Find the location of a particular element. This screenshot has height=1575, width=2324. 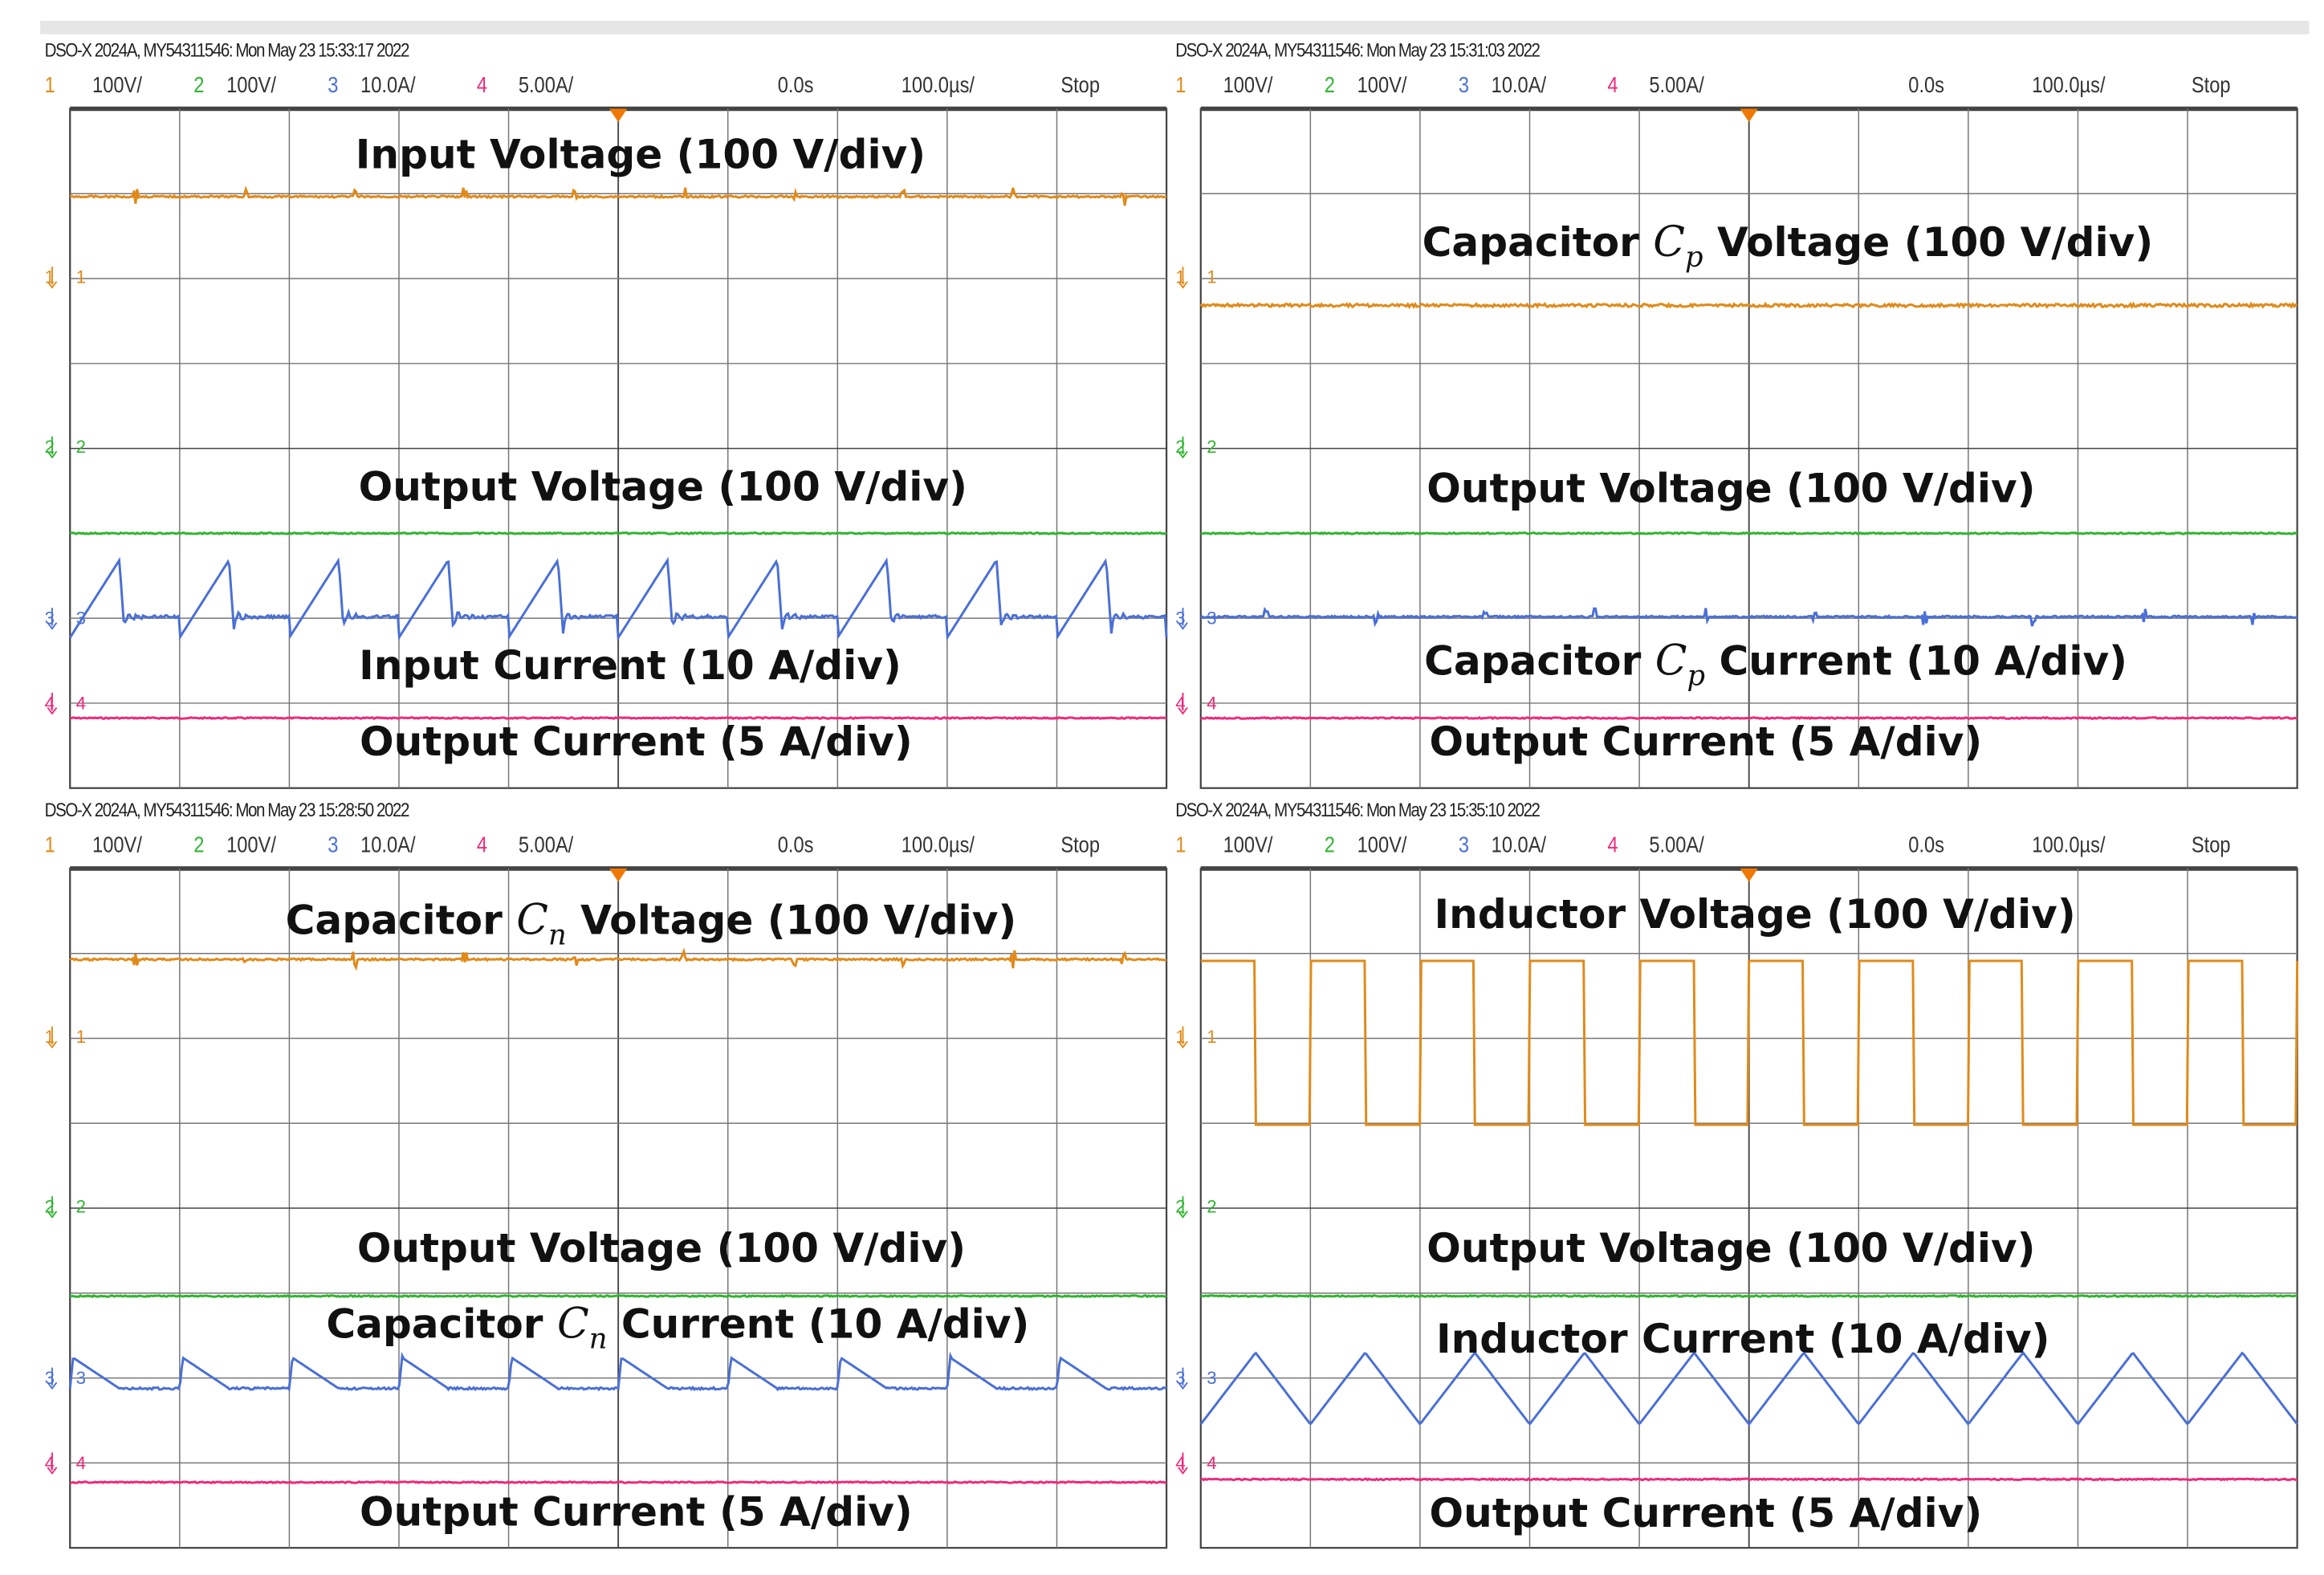

trace-label: Input Voltage (100 V/div) is located at coordinates (641, 154).